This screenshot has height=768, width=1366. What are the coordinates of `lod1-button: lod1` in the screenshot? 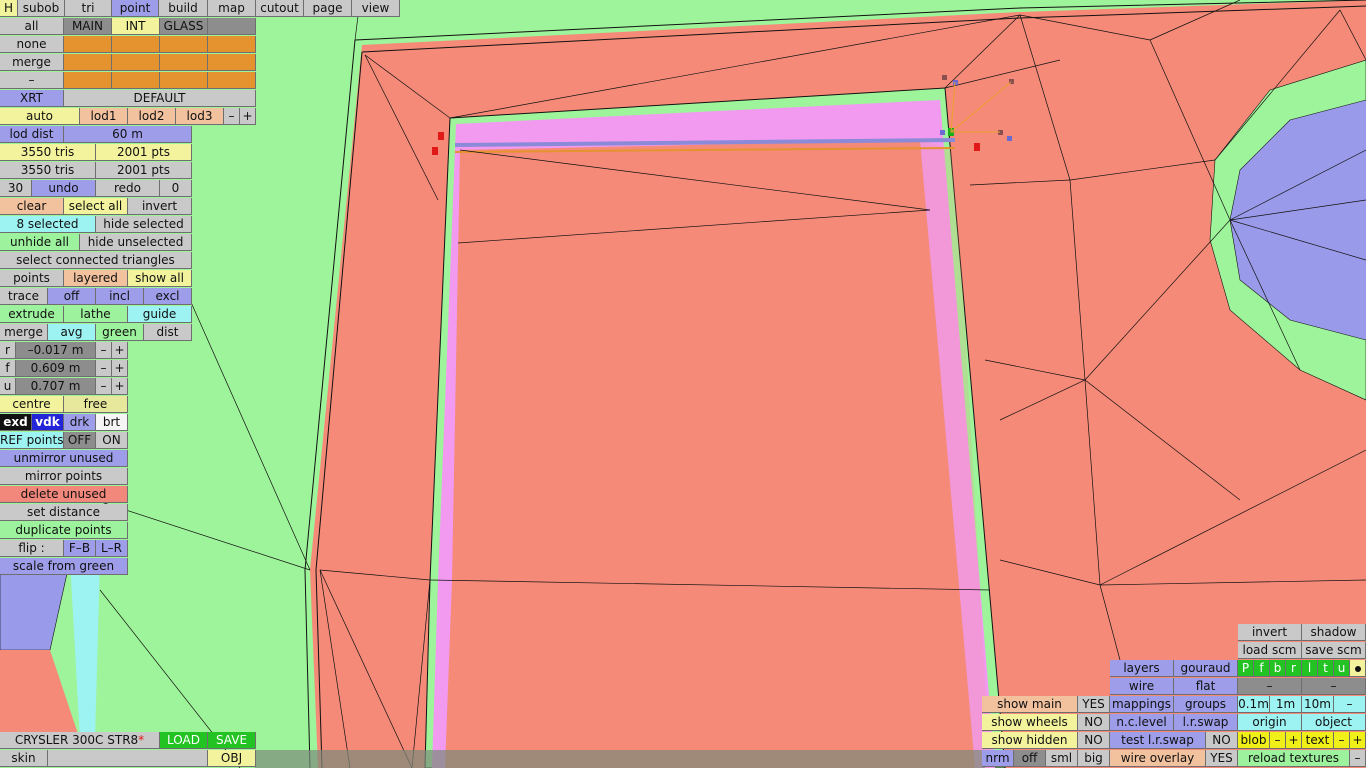 It's located at (104, 116).